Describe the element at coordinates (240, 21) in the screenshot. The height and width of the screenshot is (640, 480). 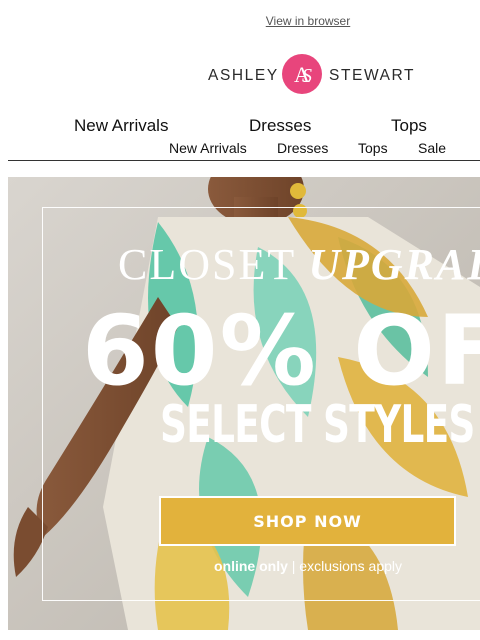
I see `view-in-browser-link: View in browser` at that location.